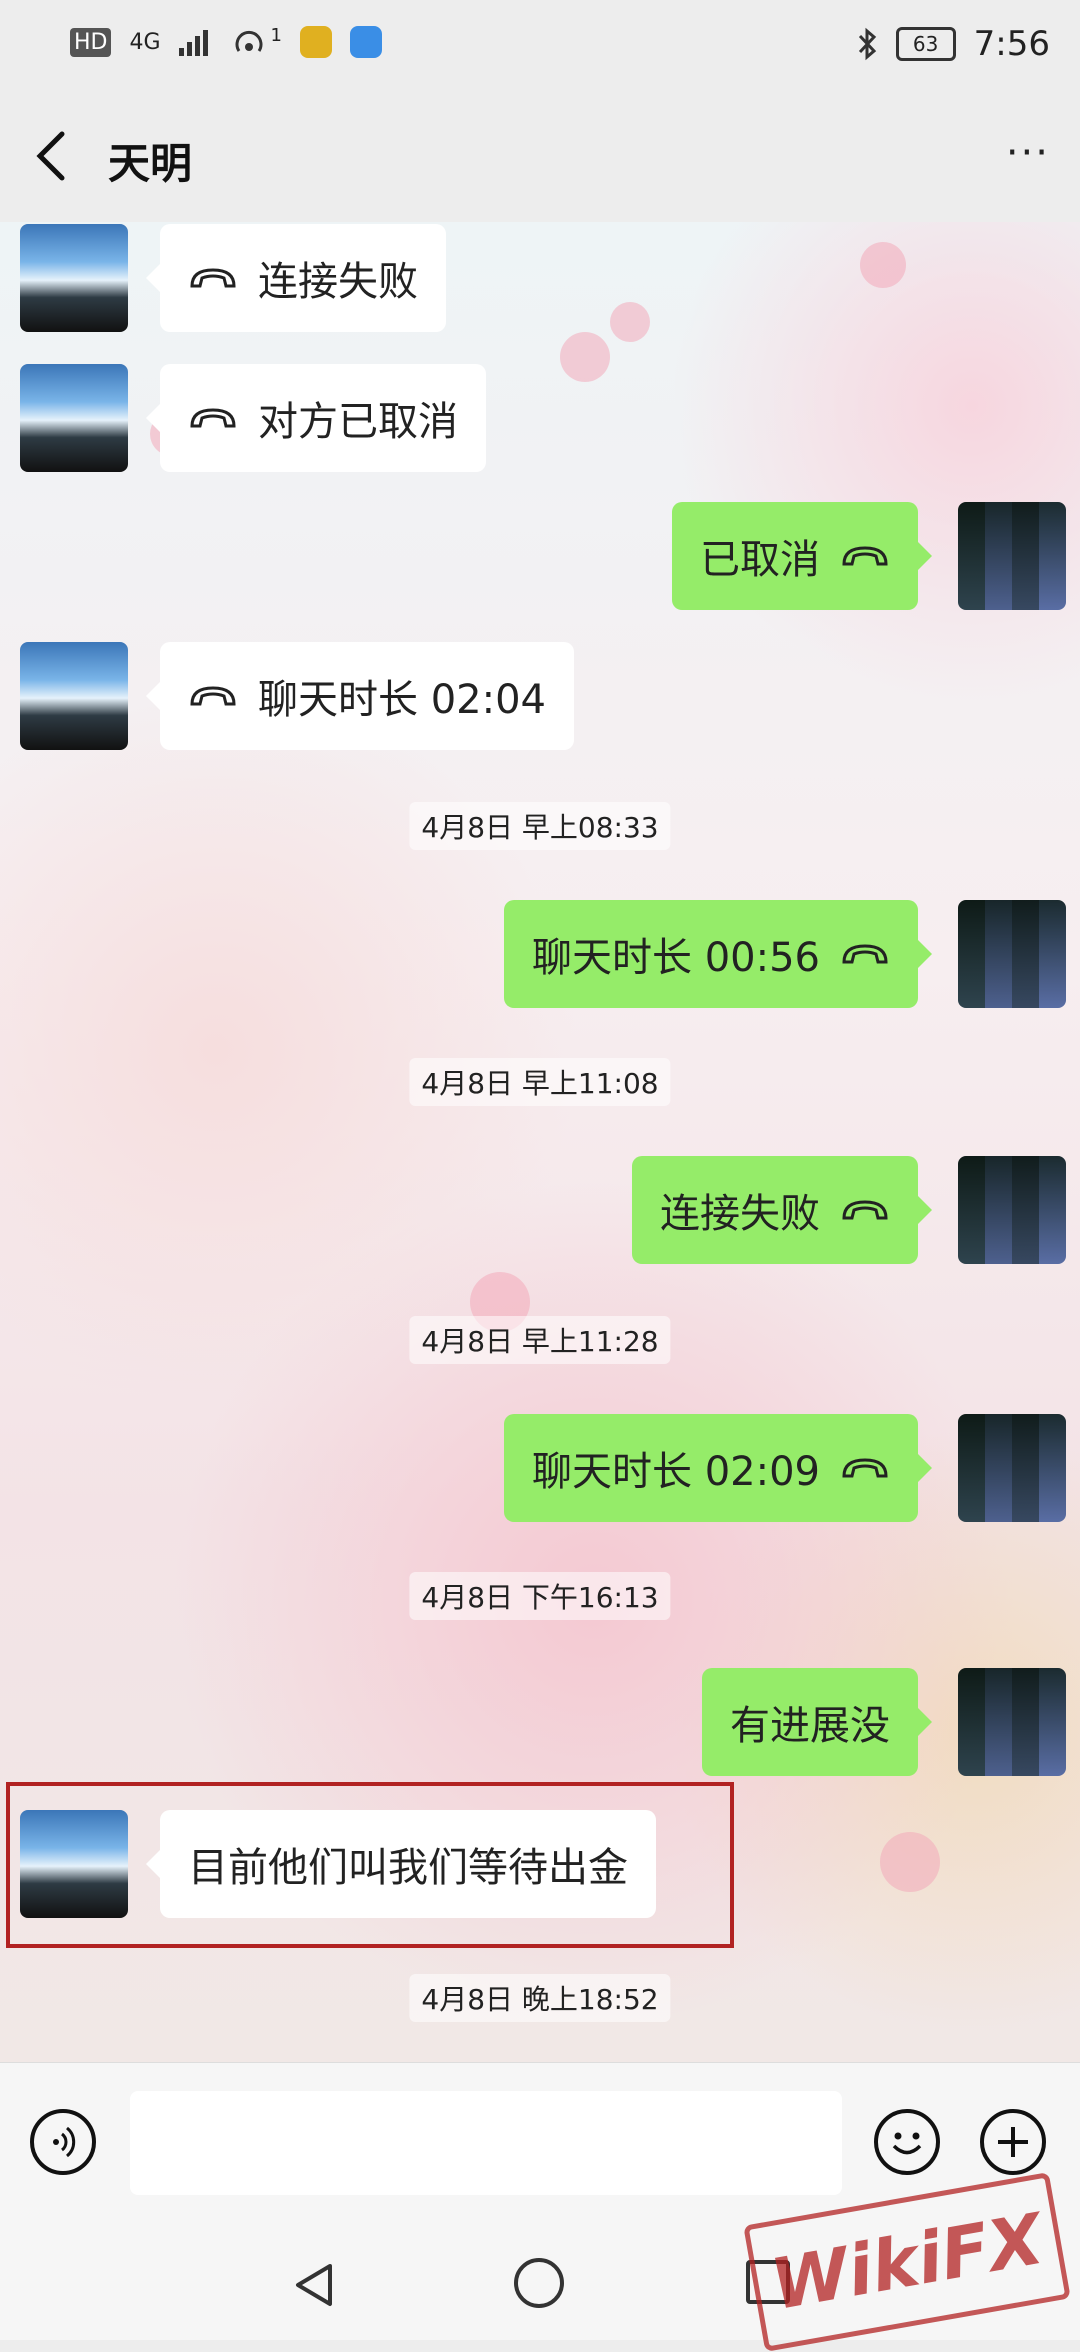 Image resolution: width=1080 pixels, height=2352 pixels. I want to click on emoji-button, so click(907, 2142).